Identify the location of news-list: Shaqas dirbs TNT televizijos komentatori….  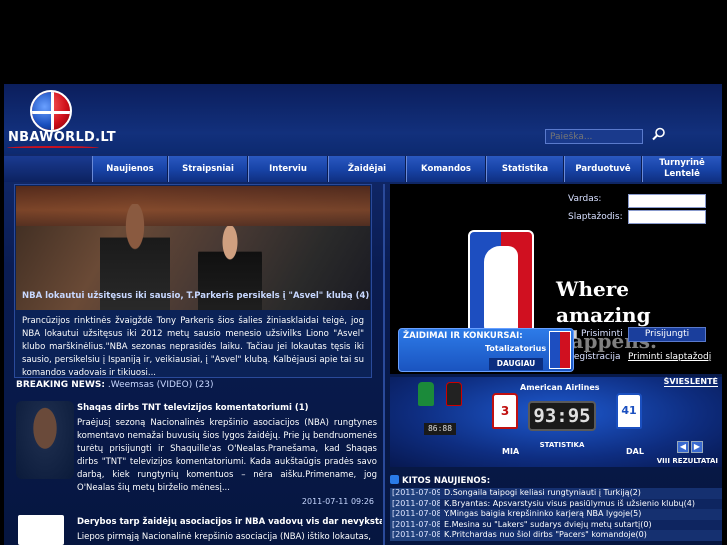
(198, 471).